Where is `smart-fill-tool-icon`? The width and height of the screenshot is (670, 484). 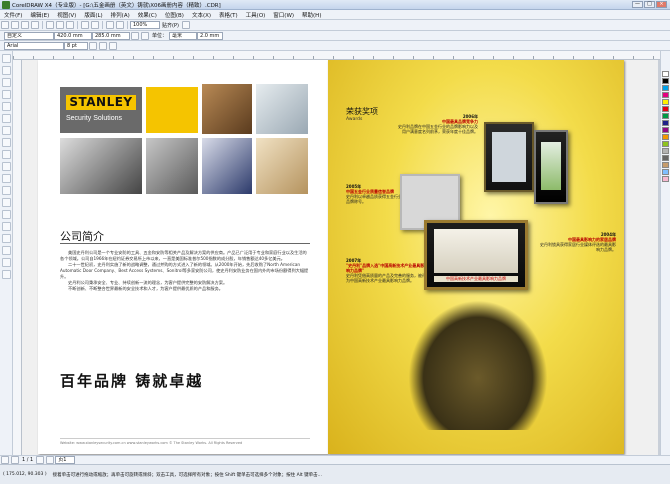
smart-fill-tool-icon is located at coordinates (6, 118).